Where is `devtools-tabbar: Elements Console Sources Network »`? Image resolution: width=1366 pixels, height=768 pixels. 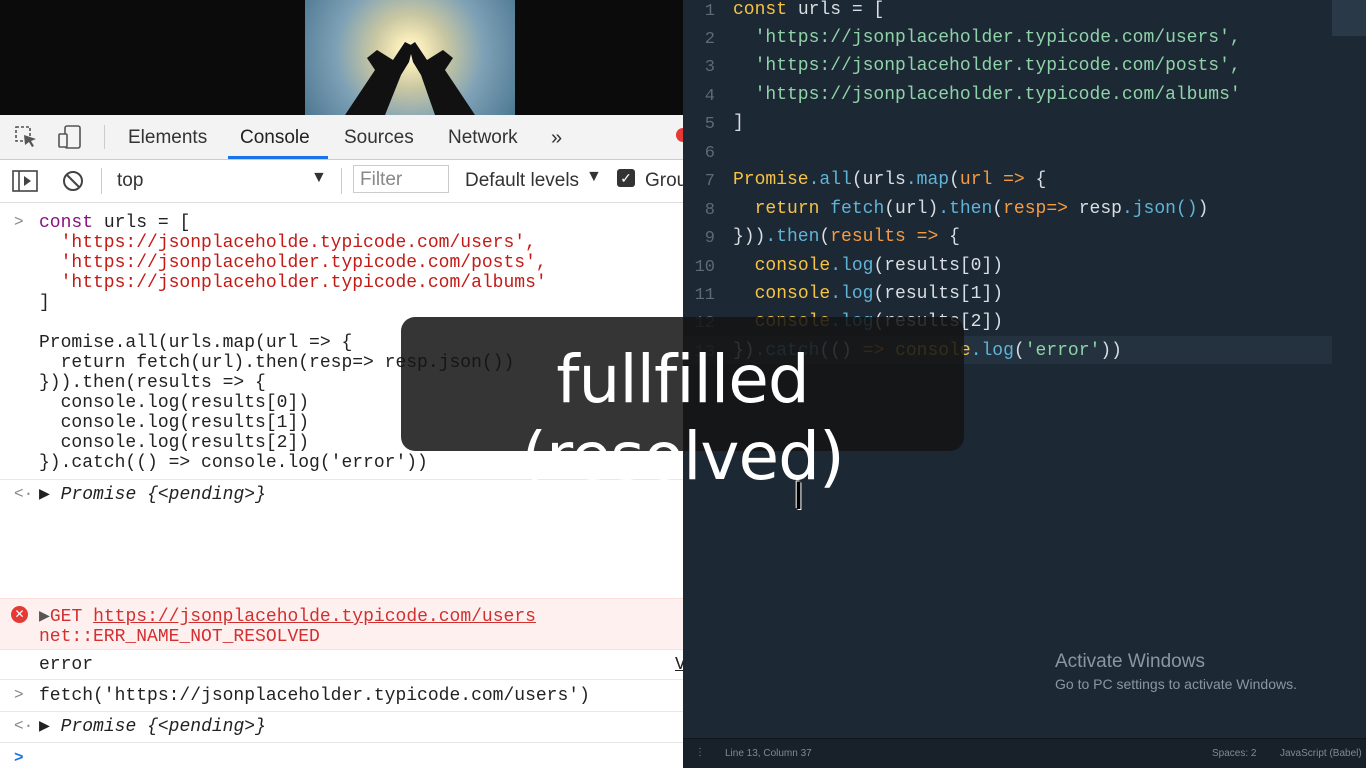
devtools-tabbar: Elements Console Sources Network » is located at coordinates (341, 137).